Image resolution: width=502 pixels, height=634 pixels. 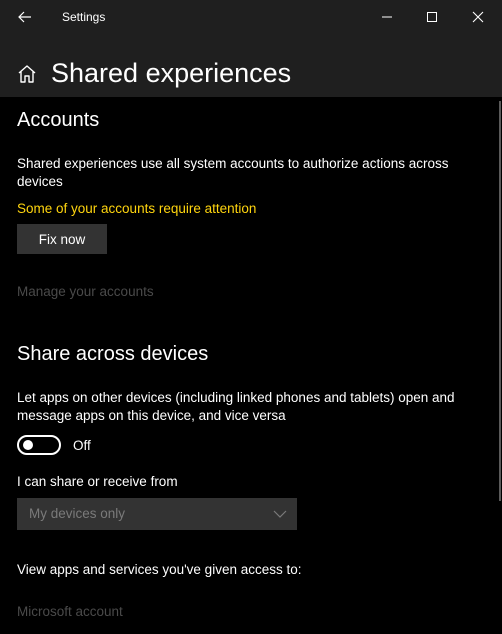 What do you see at coordinates (85, 291) in the screenshot?
I see `manage-accounts-link: Manage your accounts` at bounding box center [85, 291].